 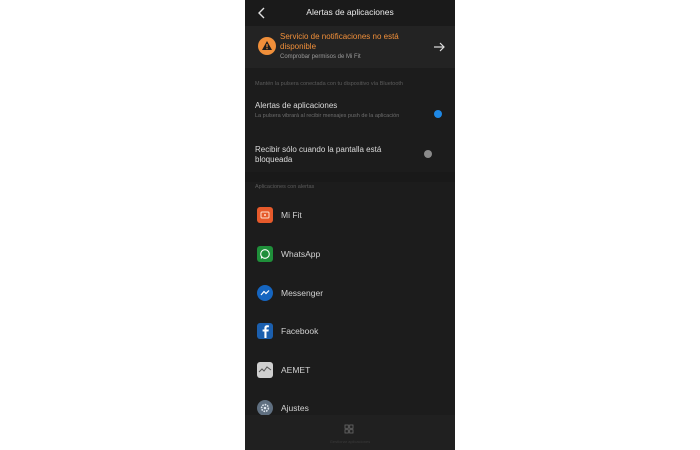 I want to click on app-name: WhatsApp, so click(x=301, y=254).